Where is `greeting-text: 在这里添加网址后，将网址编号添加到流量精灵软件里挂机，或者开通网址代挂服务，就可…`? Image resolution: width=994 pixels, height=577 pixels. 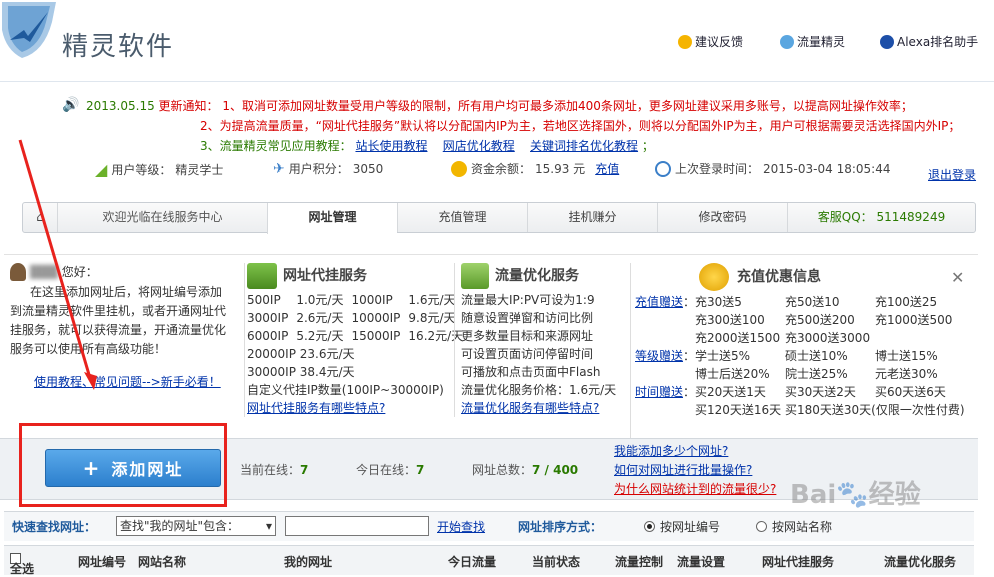 greeting-text: 在这里添加网址后，将网址编号添加到流量精灵软件里挂机，或者开通网址代挂服务，就可… is located at coordinates (118, 320).